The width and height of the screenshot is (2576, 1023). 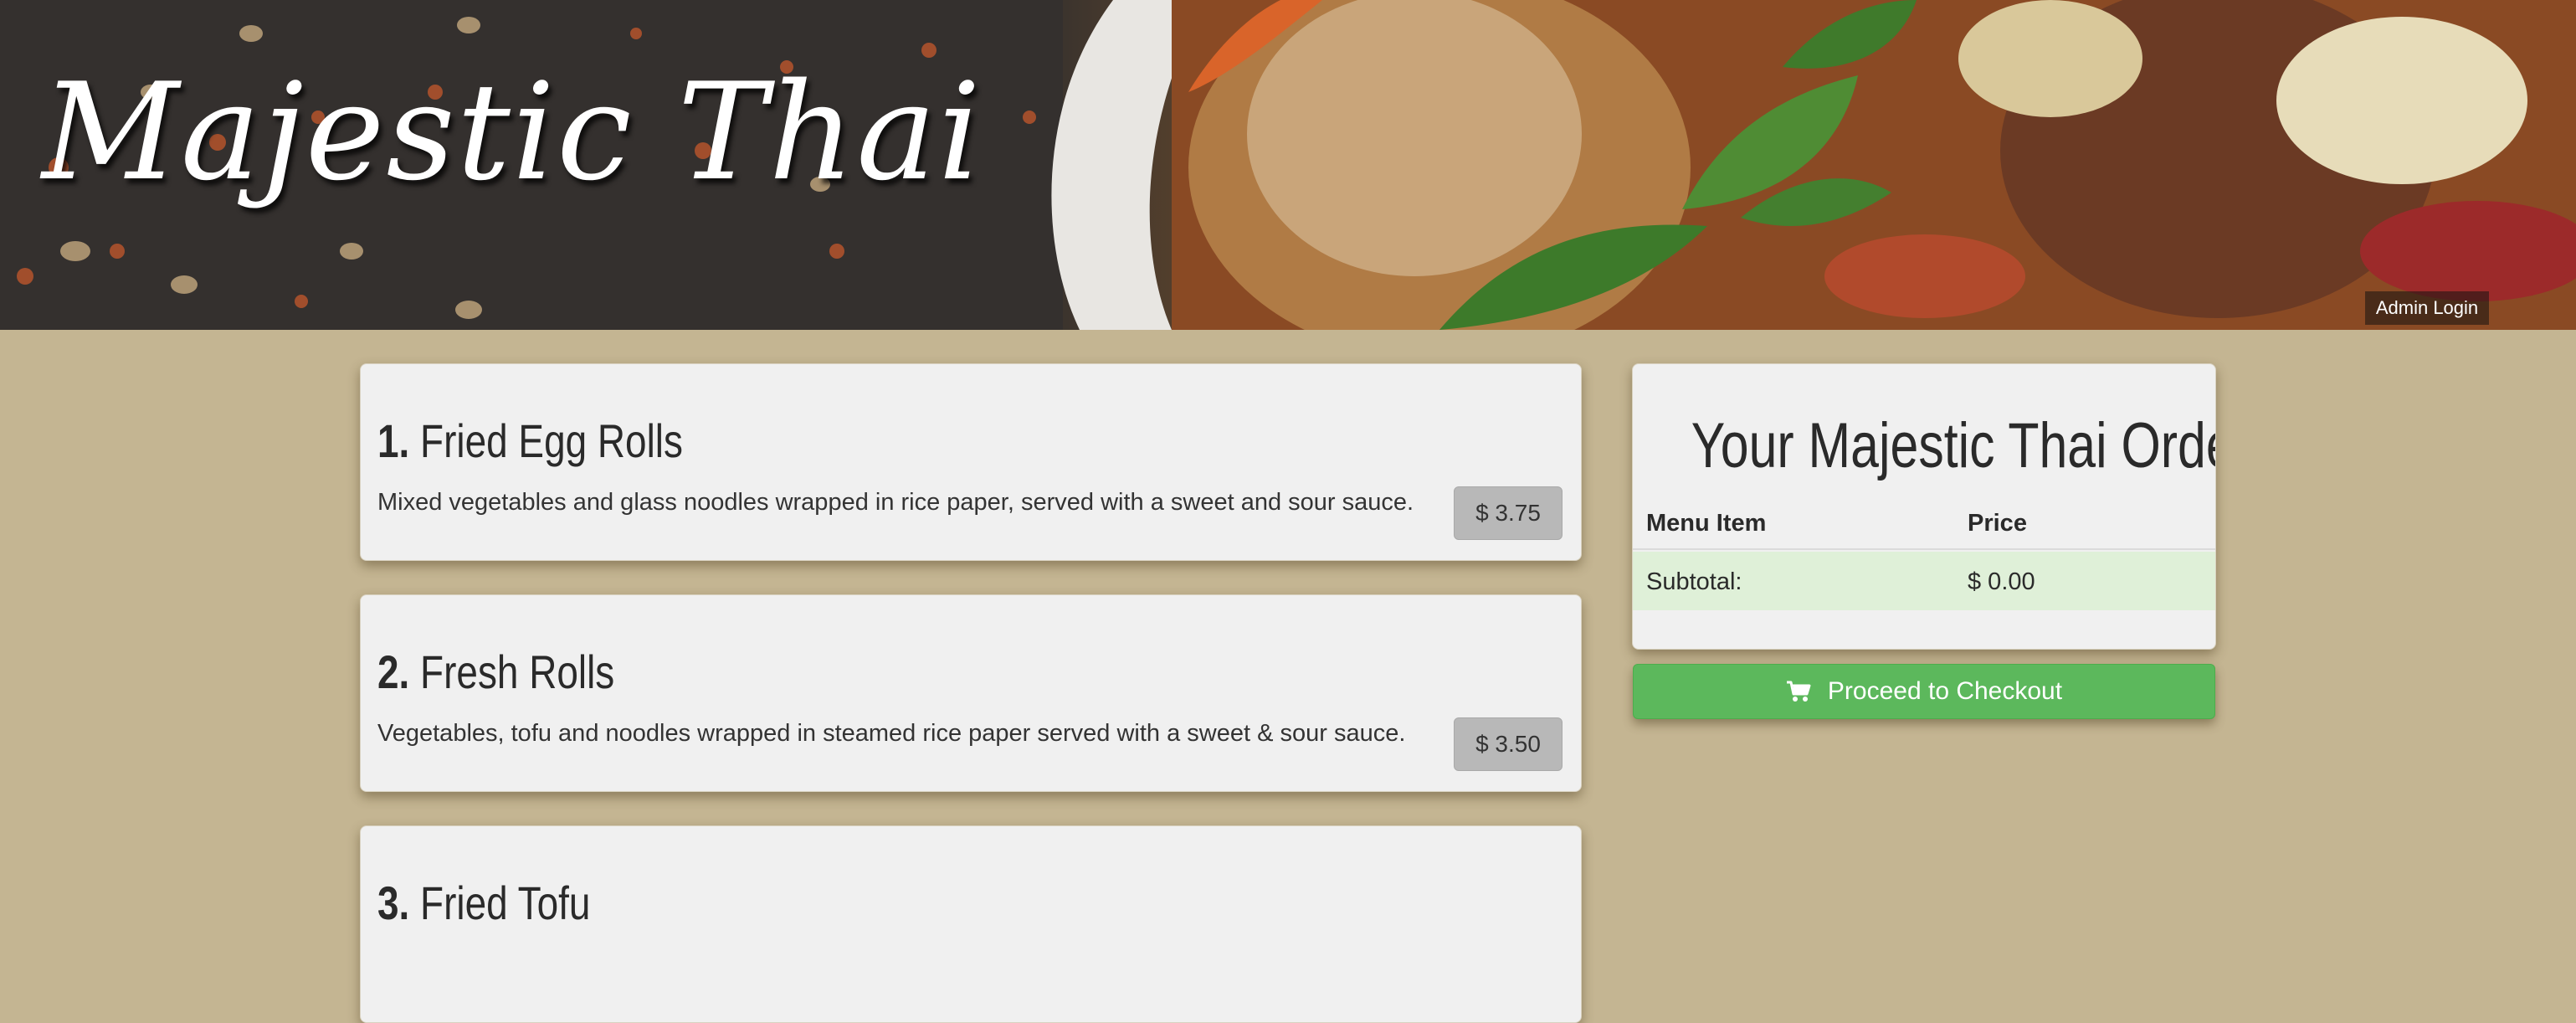 What do you see at coordinates (2427, 308) in the screenshot?
I see `admin-login-link: Admin Login` at bounding box center [2427, 308].